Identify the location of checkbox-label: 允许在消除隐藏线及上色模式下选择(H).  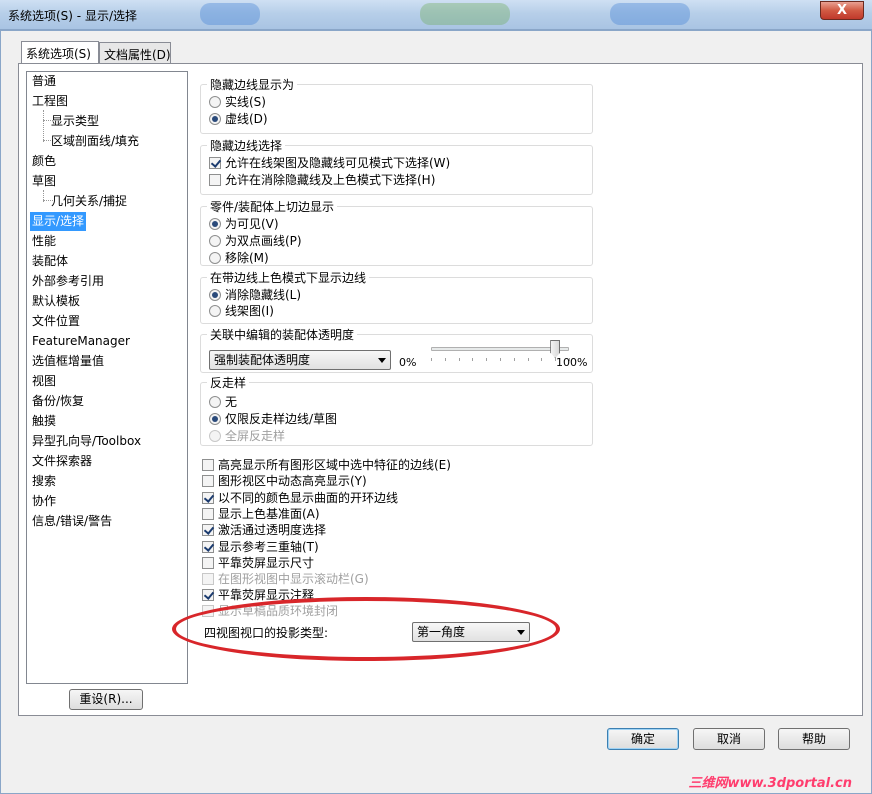
(330, 180).